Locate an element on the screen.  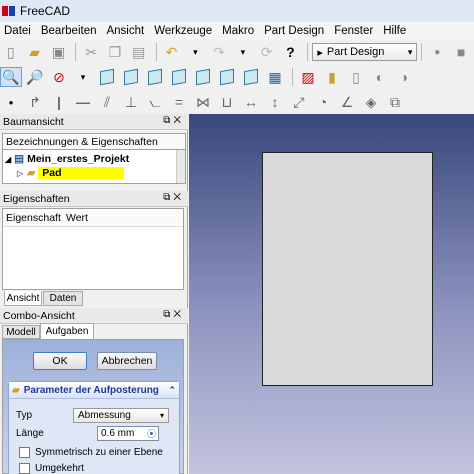
tangent-constraint-icon: ⦦ is located at coordinates (155, 102).